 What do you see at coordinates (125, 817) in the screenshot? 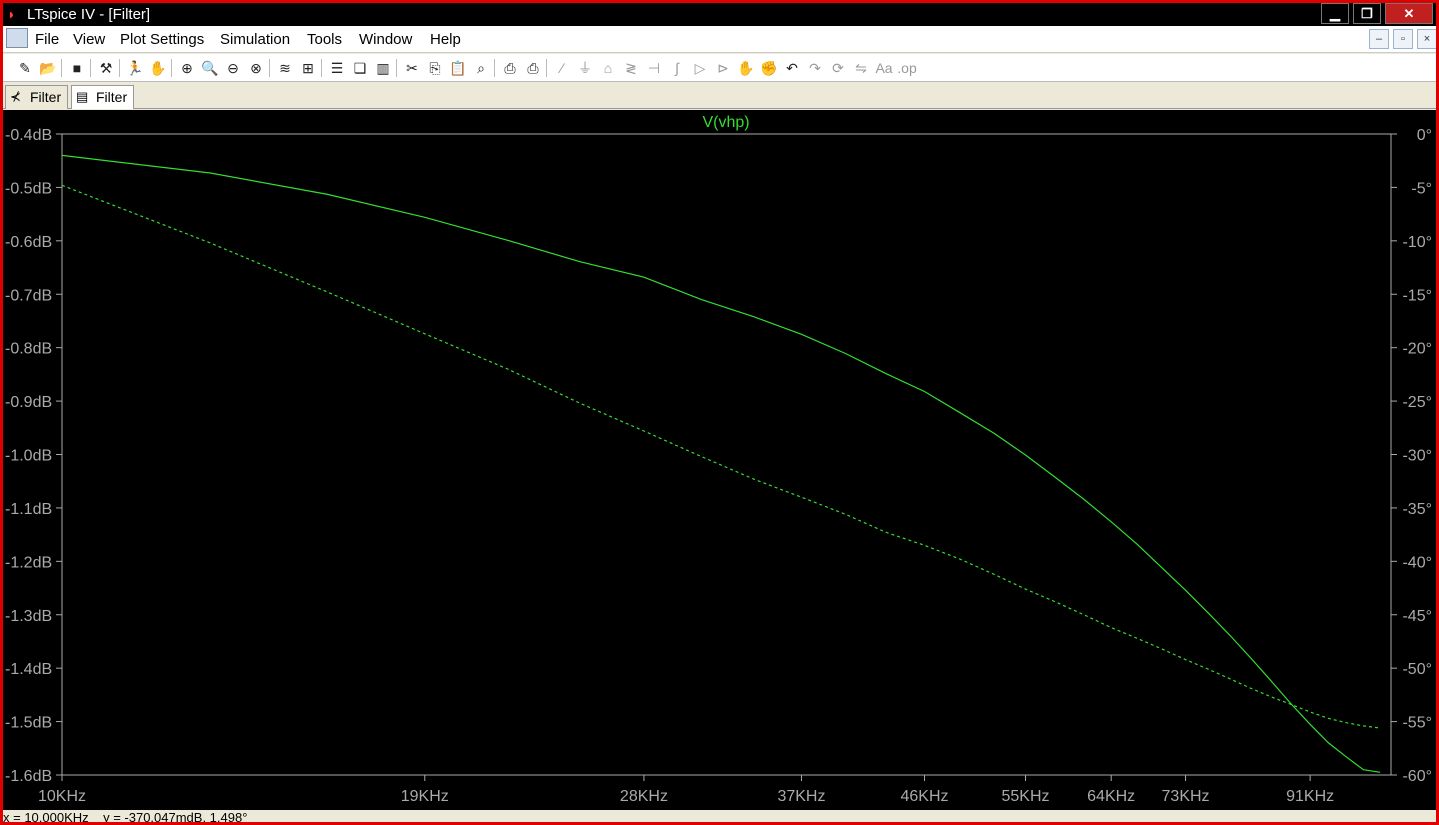
I see `cursor-readout: x = 10.000KHz y = -370.047mdB, 1.498°` at bounding box center [125, 817].